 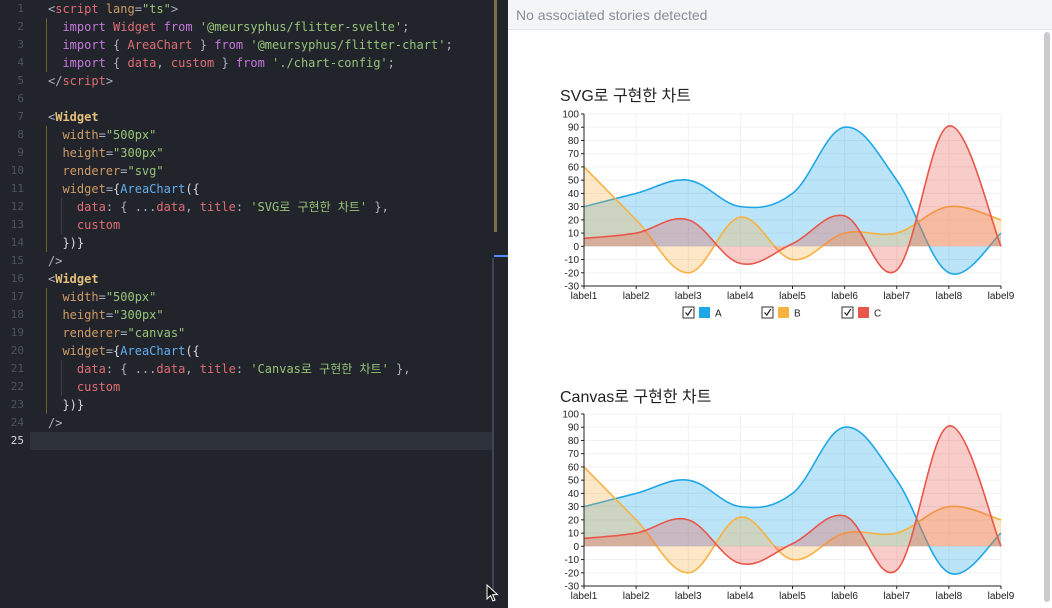 I want to click on y-tick-label: 80, so click(x=574, y=141).